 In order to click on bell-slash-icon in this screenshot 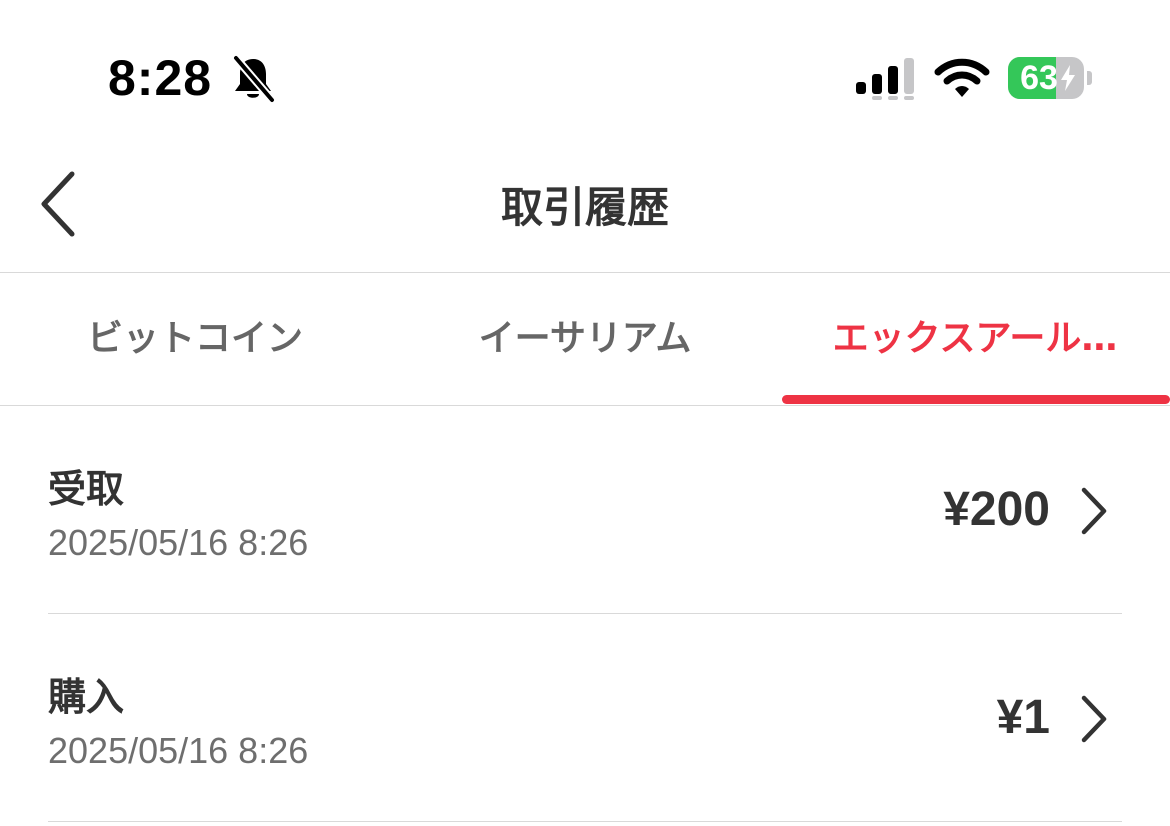, I will do `click(254, 79)`.